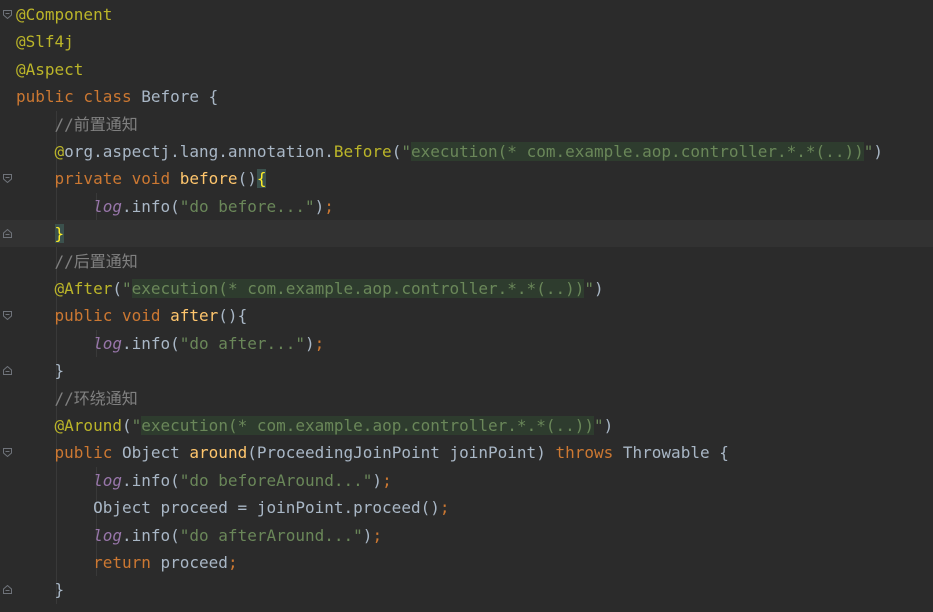  What do you see at coordinates (474, 178) in the screenshot?
I see `code-line: private void before(){` at bounding box center [474, 178].